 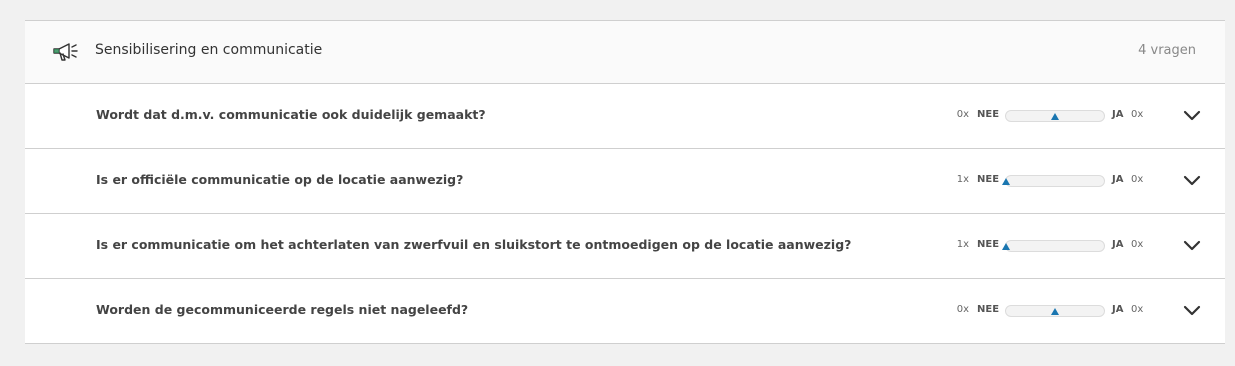 What do you see at coordinates (1167, 50) in the screenshot?
I see `question-count: 4 vragen` at bounding box center [1167, 50].